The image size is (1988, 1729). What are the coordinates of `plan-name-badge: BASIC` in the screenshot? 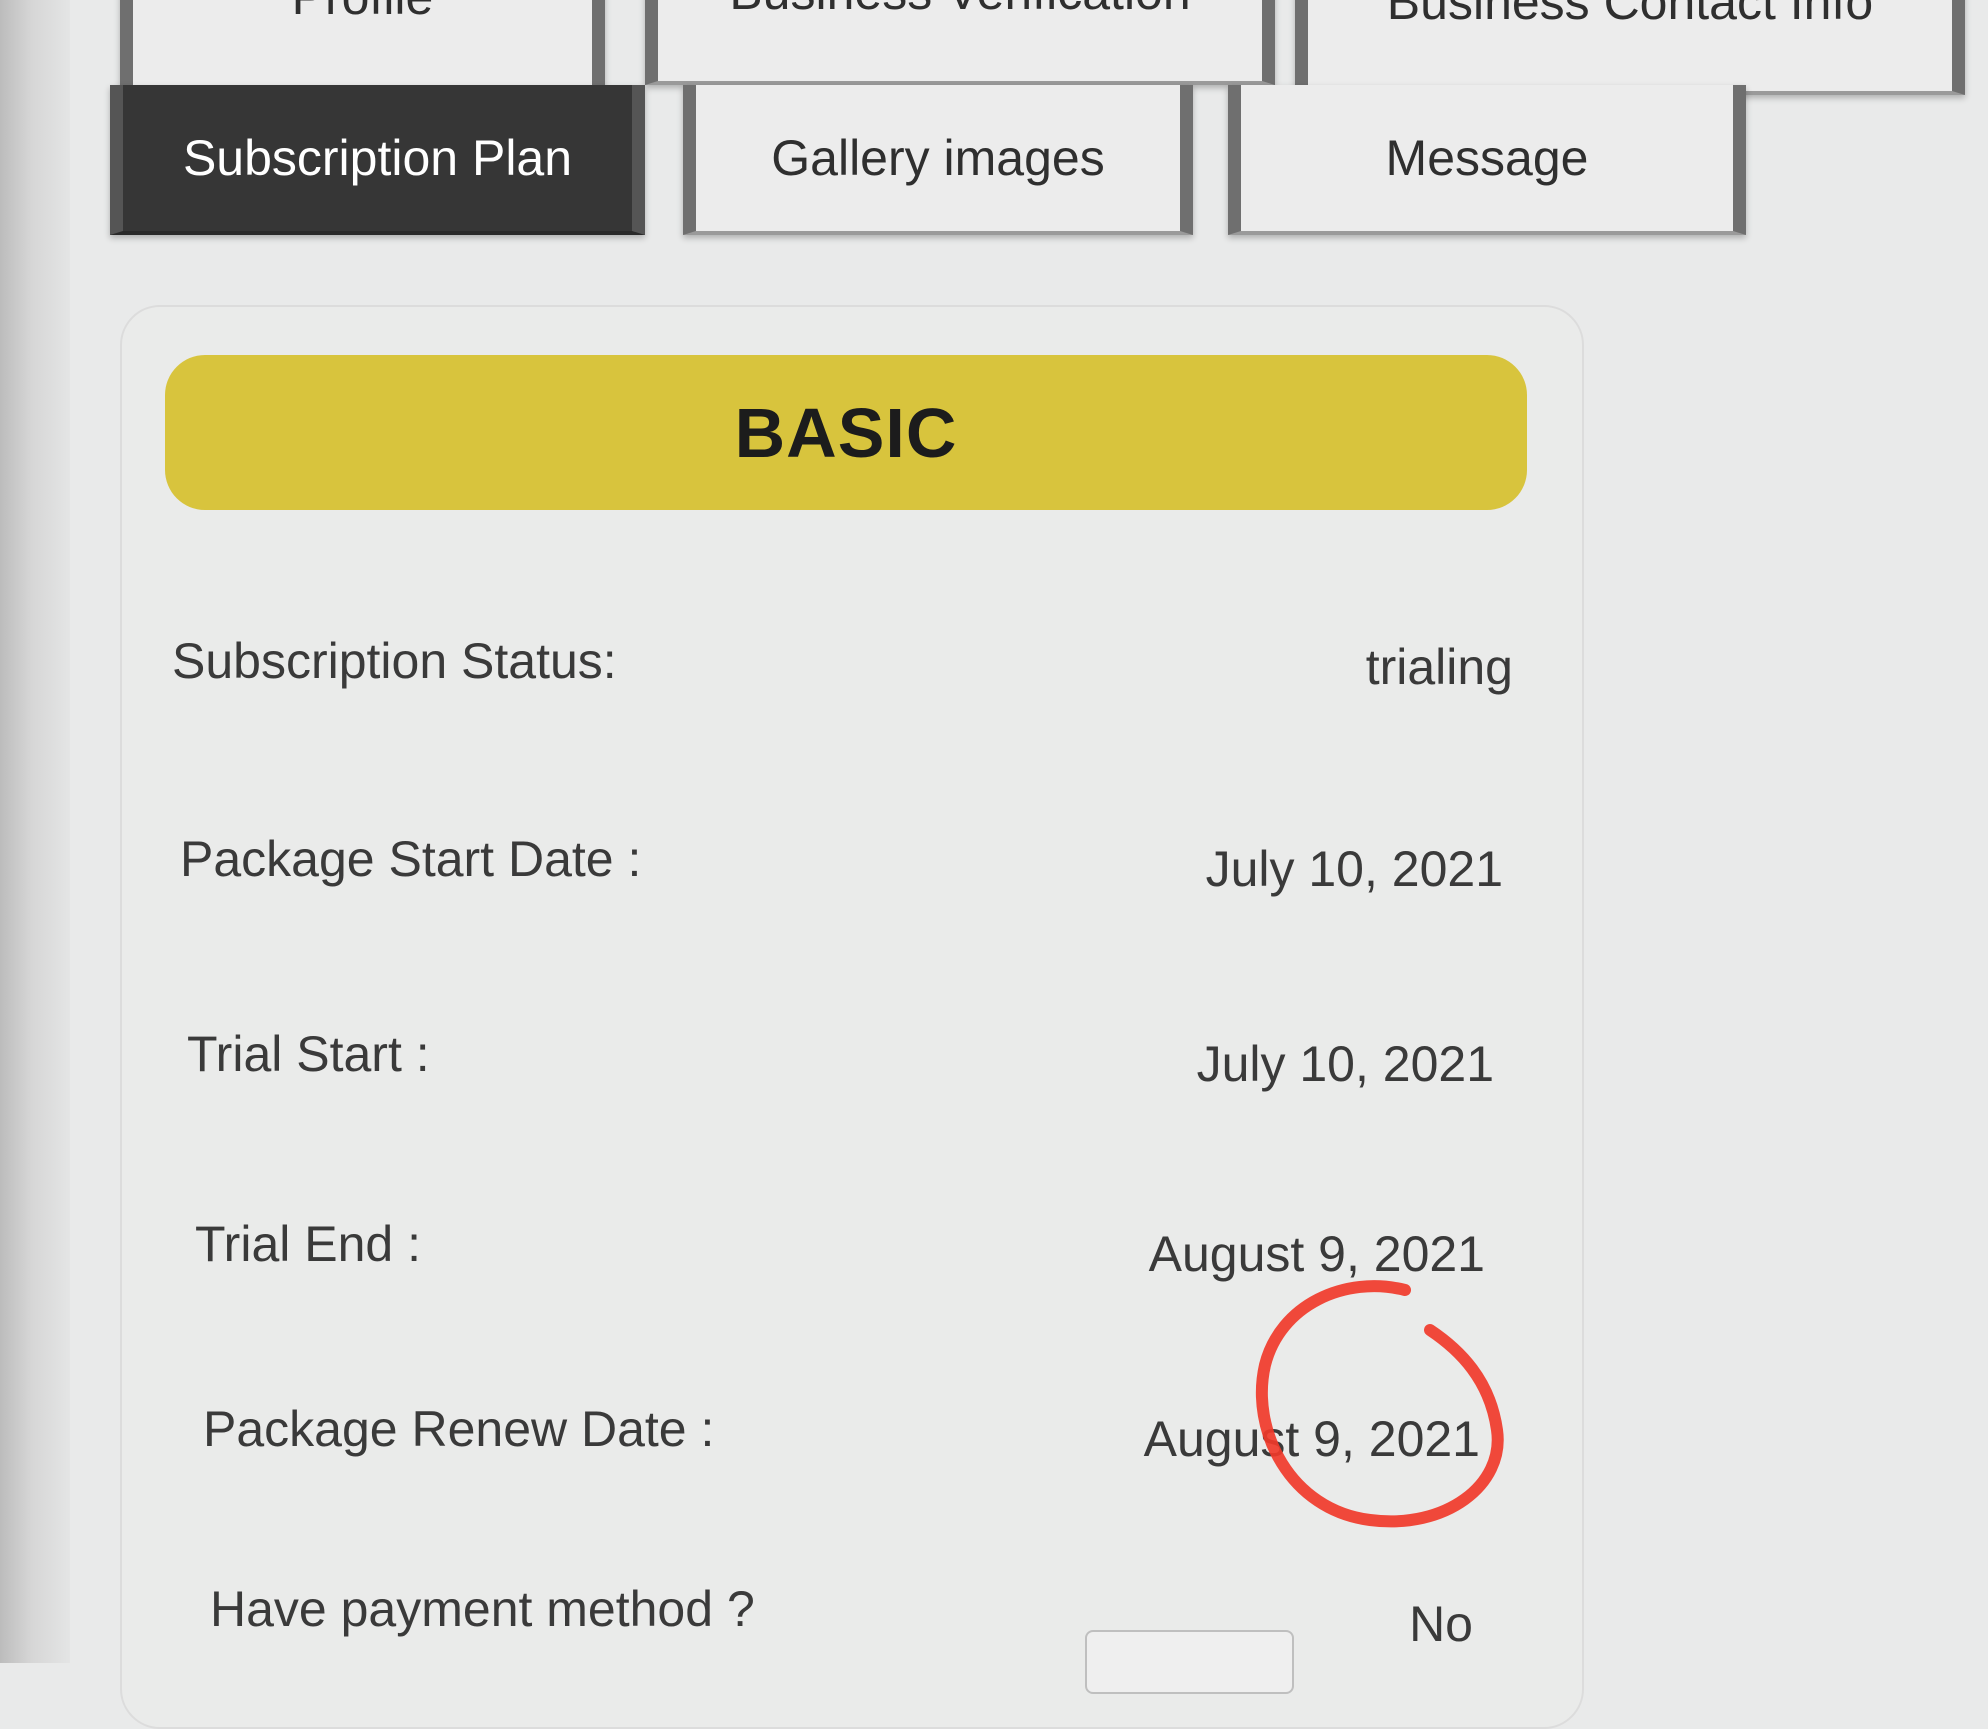 It's located at (846, 432).